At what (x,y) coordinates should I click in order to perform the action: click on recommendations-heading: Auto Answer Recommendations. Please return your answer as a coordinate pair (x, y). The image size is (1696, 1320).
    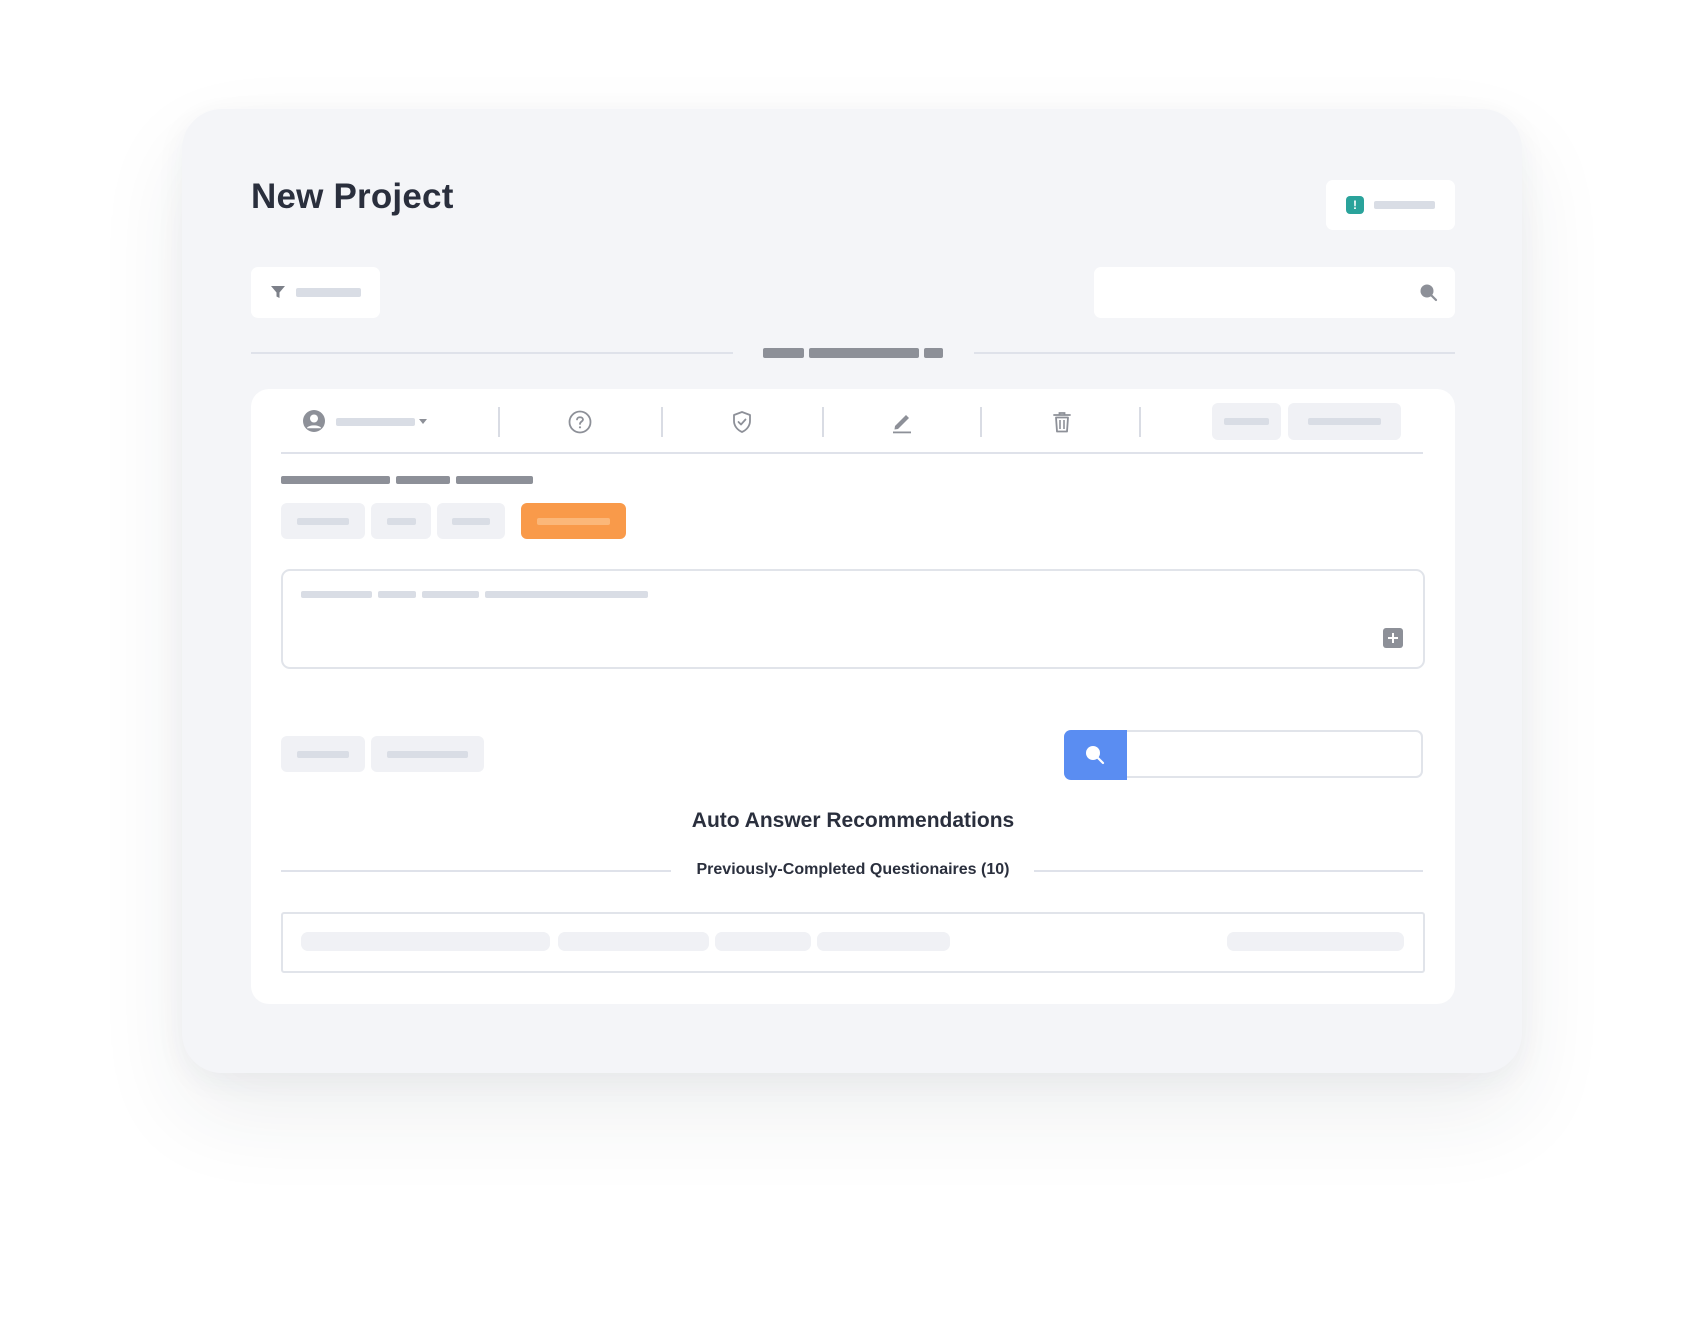
    Looking at the image, I should click on (853, 820).